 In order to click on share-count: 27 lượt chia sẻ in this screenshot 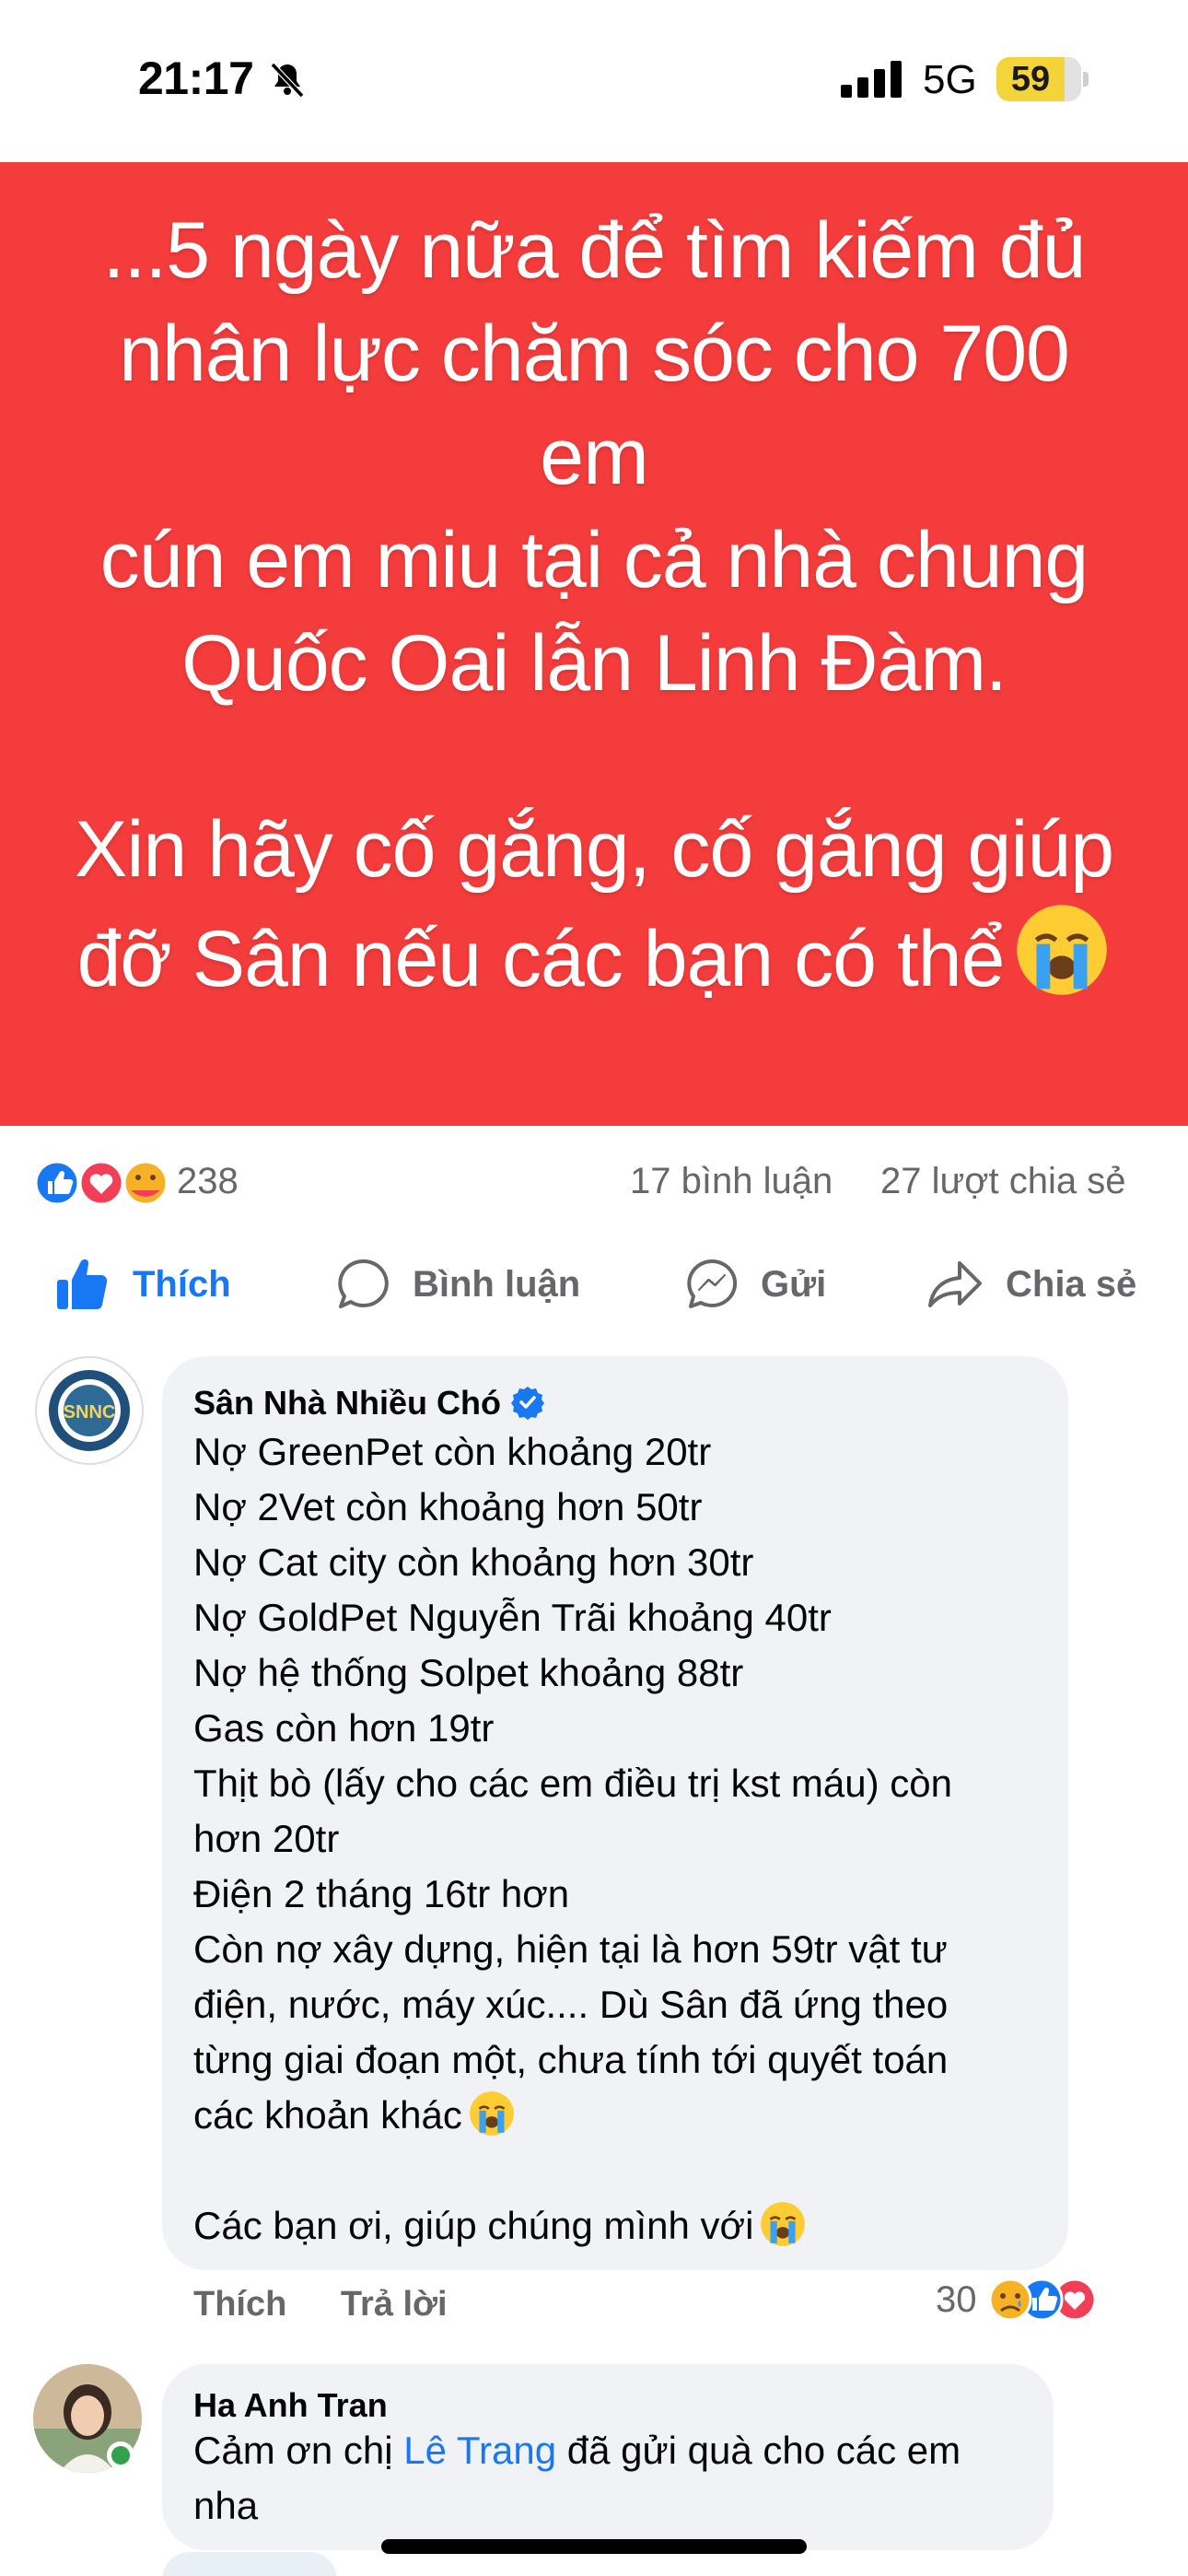, I will do `click(1002, 1181)`.